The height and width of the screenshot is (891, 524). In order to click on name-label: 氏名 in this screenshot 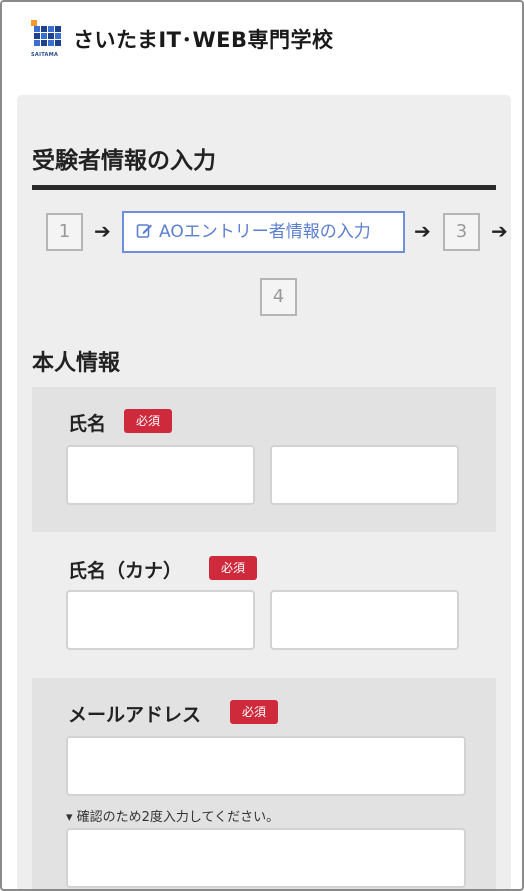, I will do `click(87, 424)`.